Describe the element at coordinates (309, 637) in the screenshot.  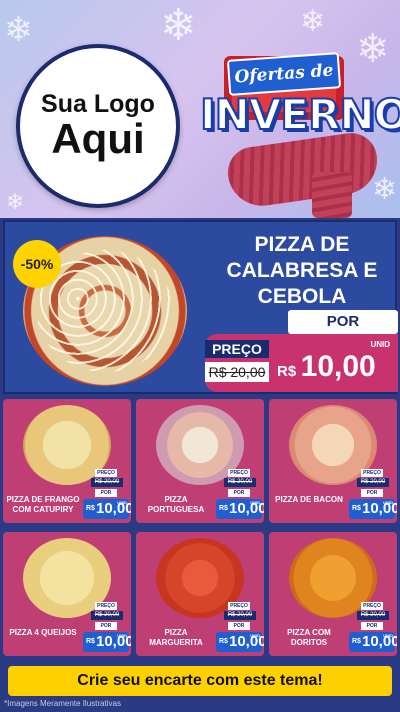
I see `product-name: PIZZA COM DORITOS` at that location.